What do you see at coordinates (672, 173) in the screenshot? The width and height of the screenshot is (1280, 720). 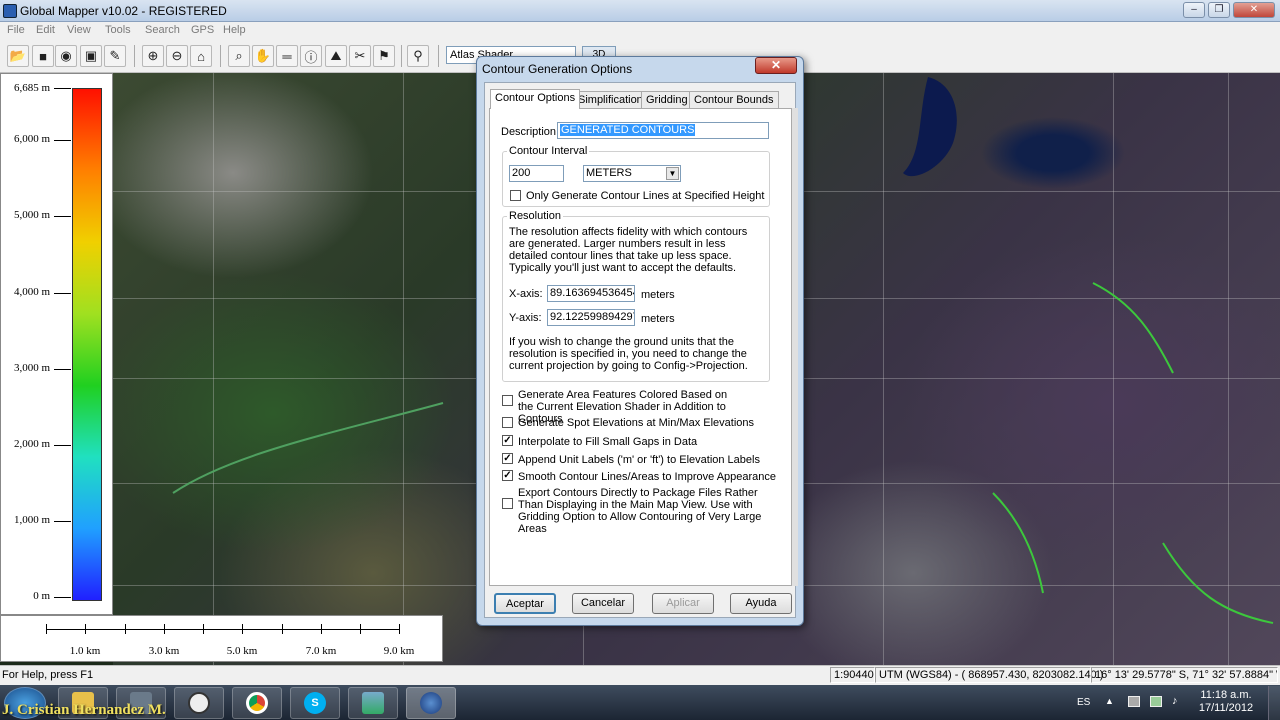 I see `chevron-down-icon: ▼` at bounding box center [672, 173].